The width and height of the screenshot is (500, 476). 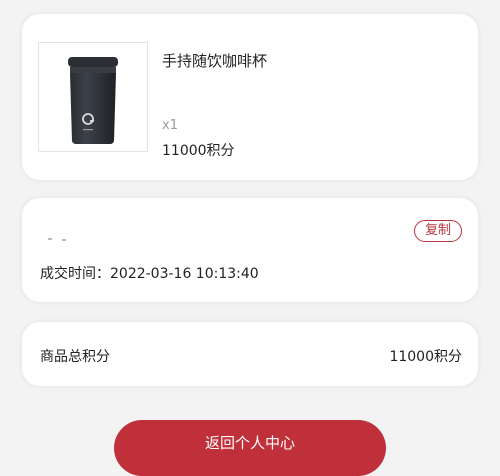 I want to click on total-points-card: 商品总积分 11000积分, so click(x=250, y=354).